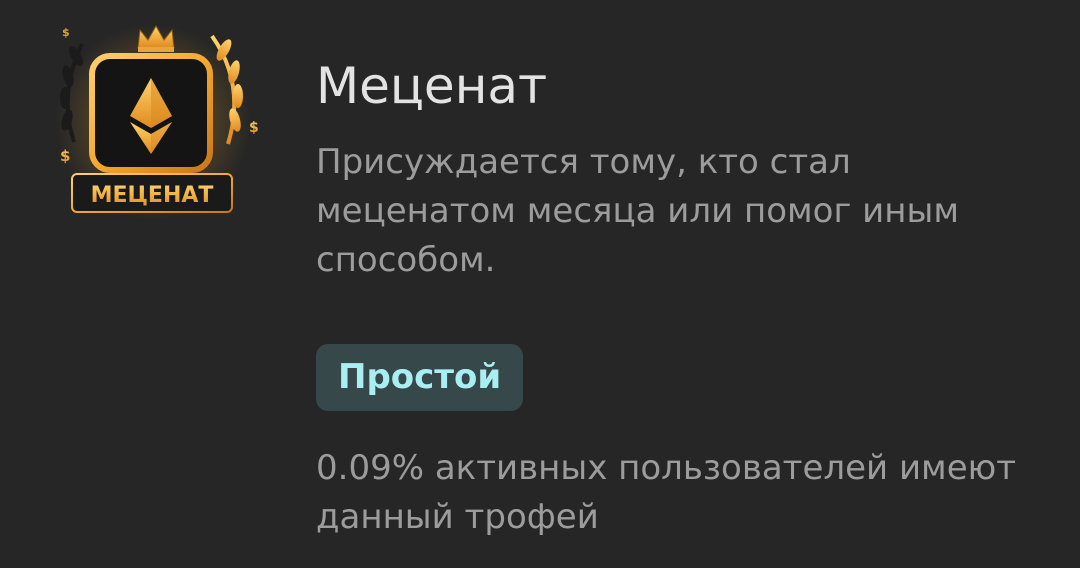 The width and height of the screenshot is (1080, 568). I want to click on trophy-title: Меценат, so click(432, 86).